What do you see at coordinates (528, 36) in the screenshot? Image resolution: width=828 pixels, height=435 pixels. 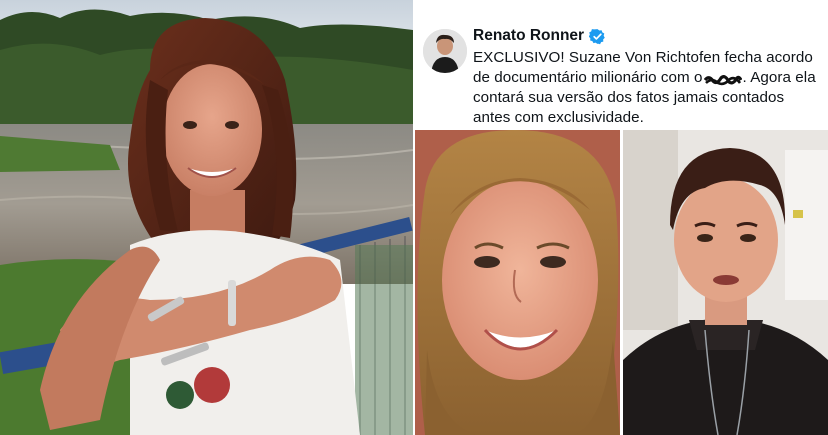 I see `author-name: Renato Ronner` at bounding box center [528, 36].